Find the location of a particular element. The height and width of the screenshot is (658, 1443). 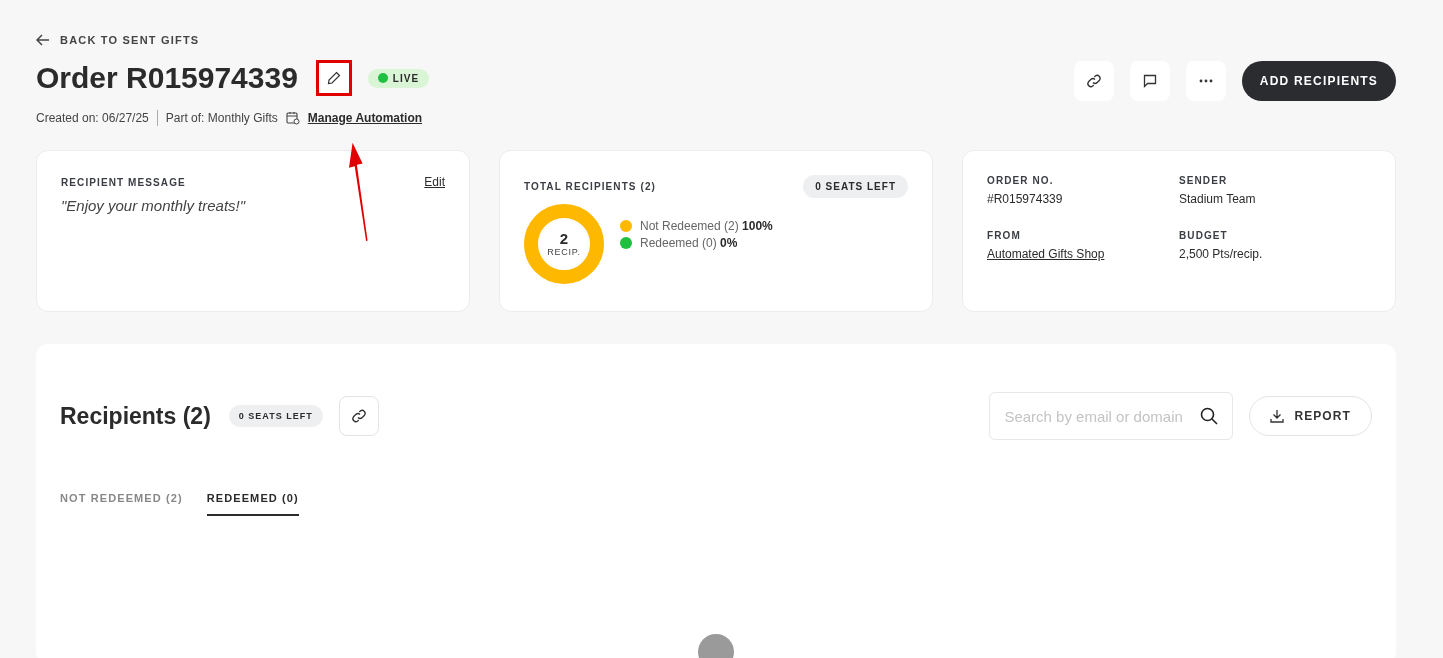

part-of-text: Part of: Monthly Gifts is located at coordinates (221, 118).